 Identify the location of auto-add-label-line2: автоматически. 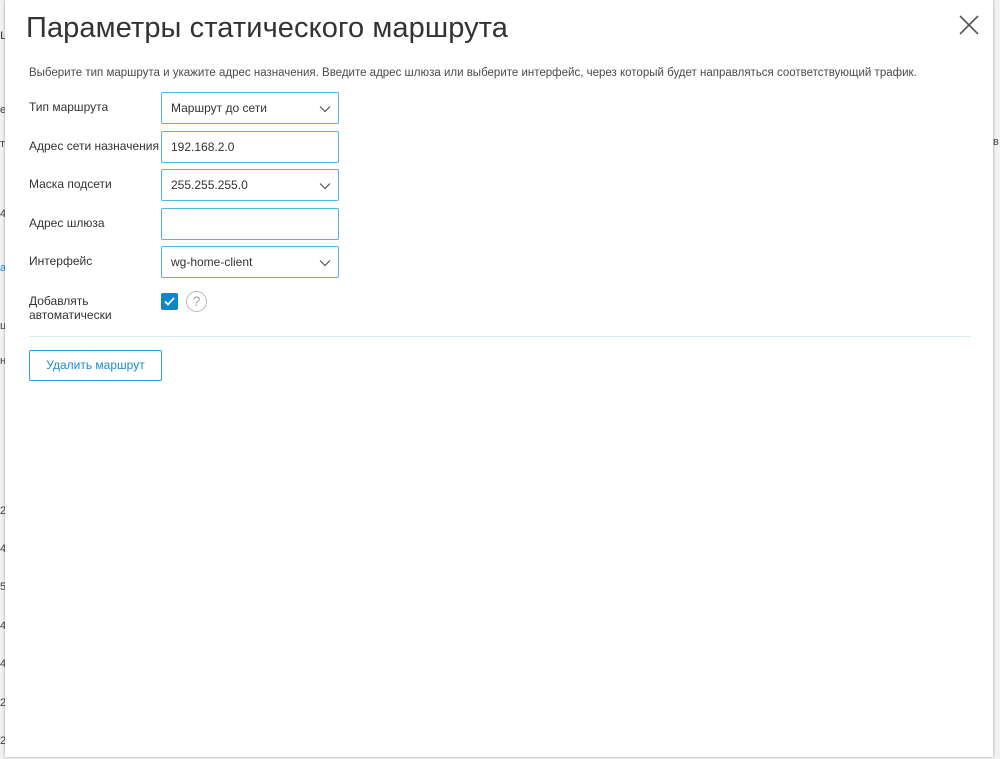
(70, 315).